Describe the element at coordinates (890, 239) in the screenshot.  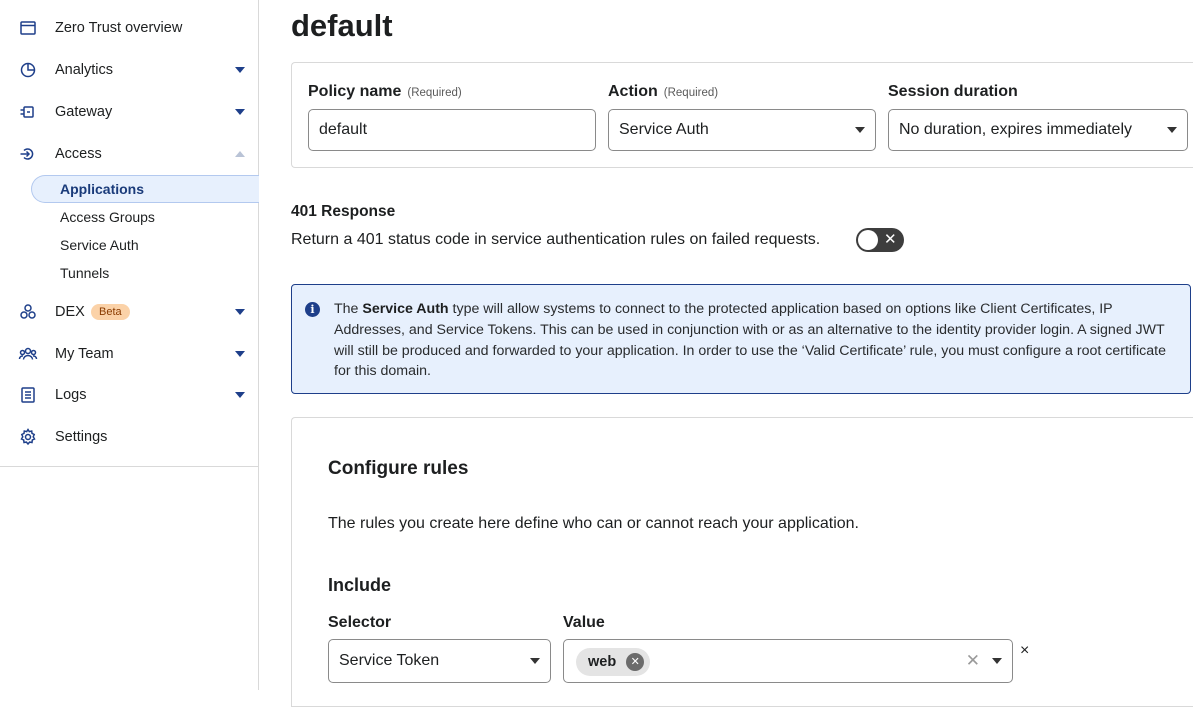
I see `close-icon: ✕` at that location.